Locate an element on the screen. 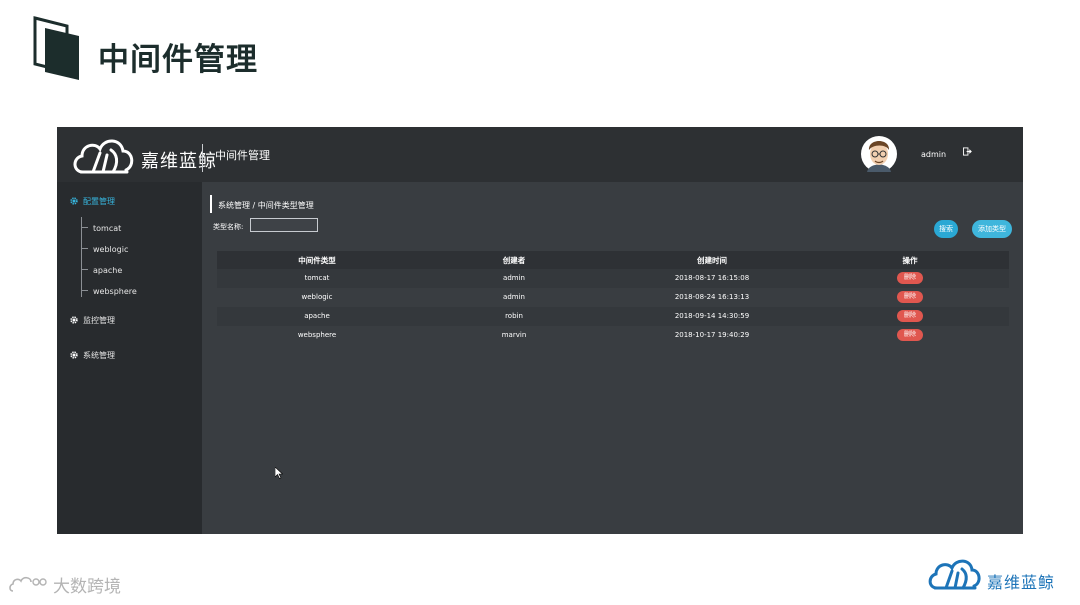 The width and height of the screenshot is (1080, 605). sidebar-group-label: 配置管理 is located at coordinates (99, 201).